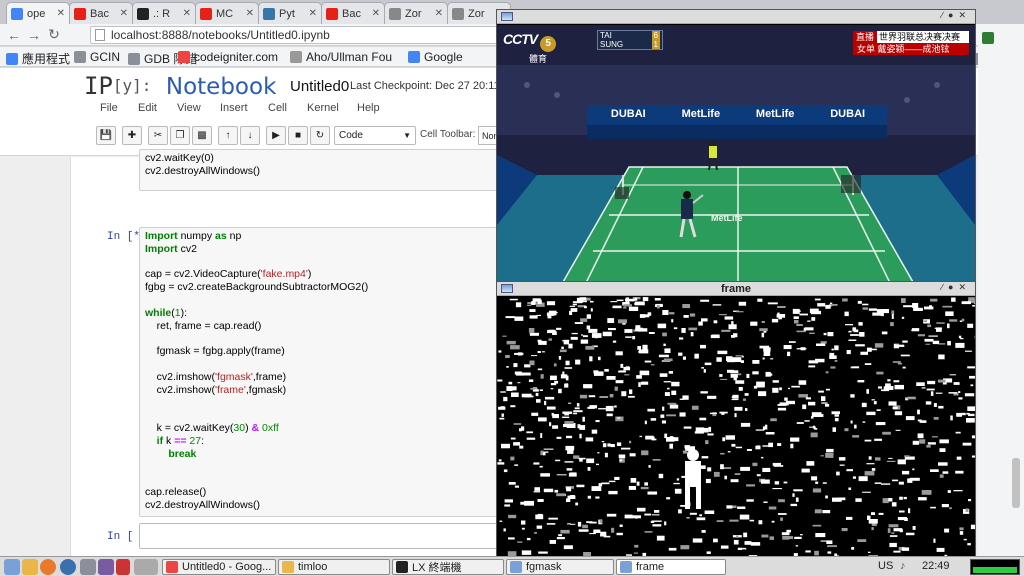 The height and width of the screenshot is (576, 1024). I want to click on restart-icon: ↻, so click(320, 135).